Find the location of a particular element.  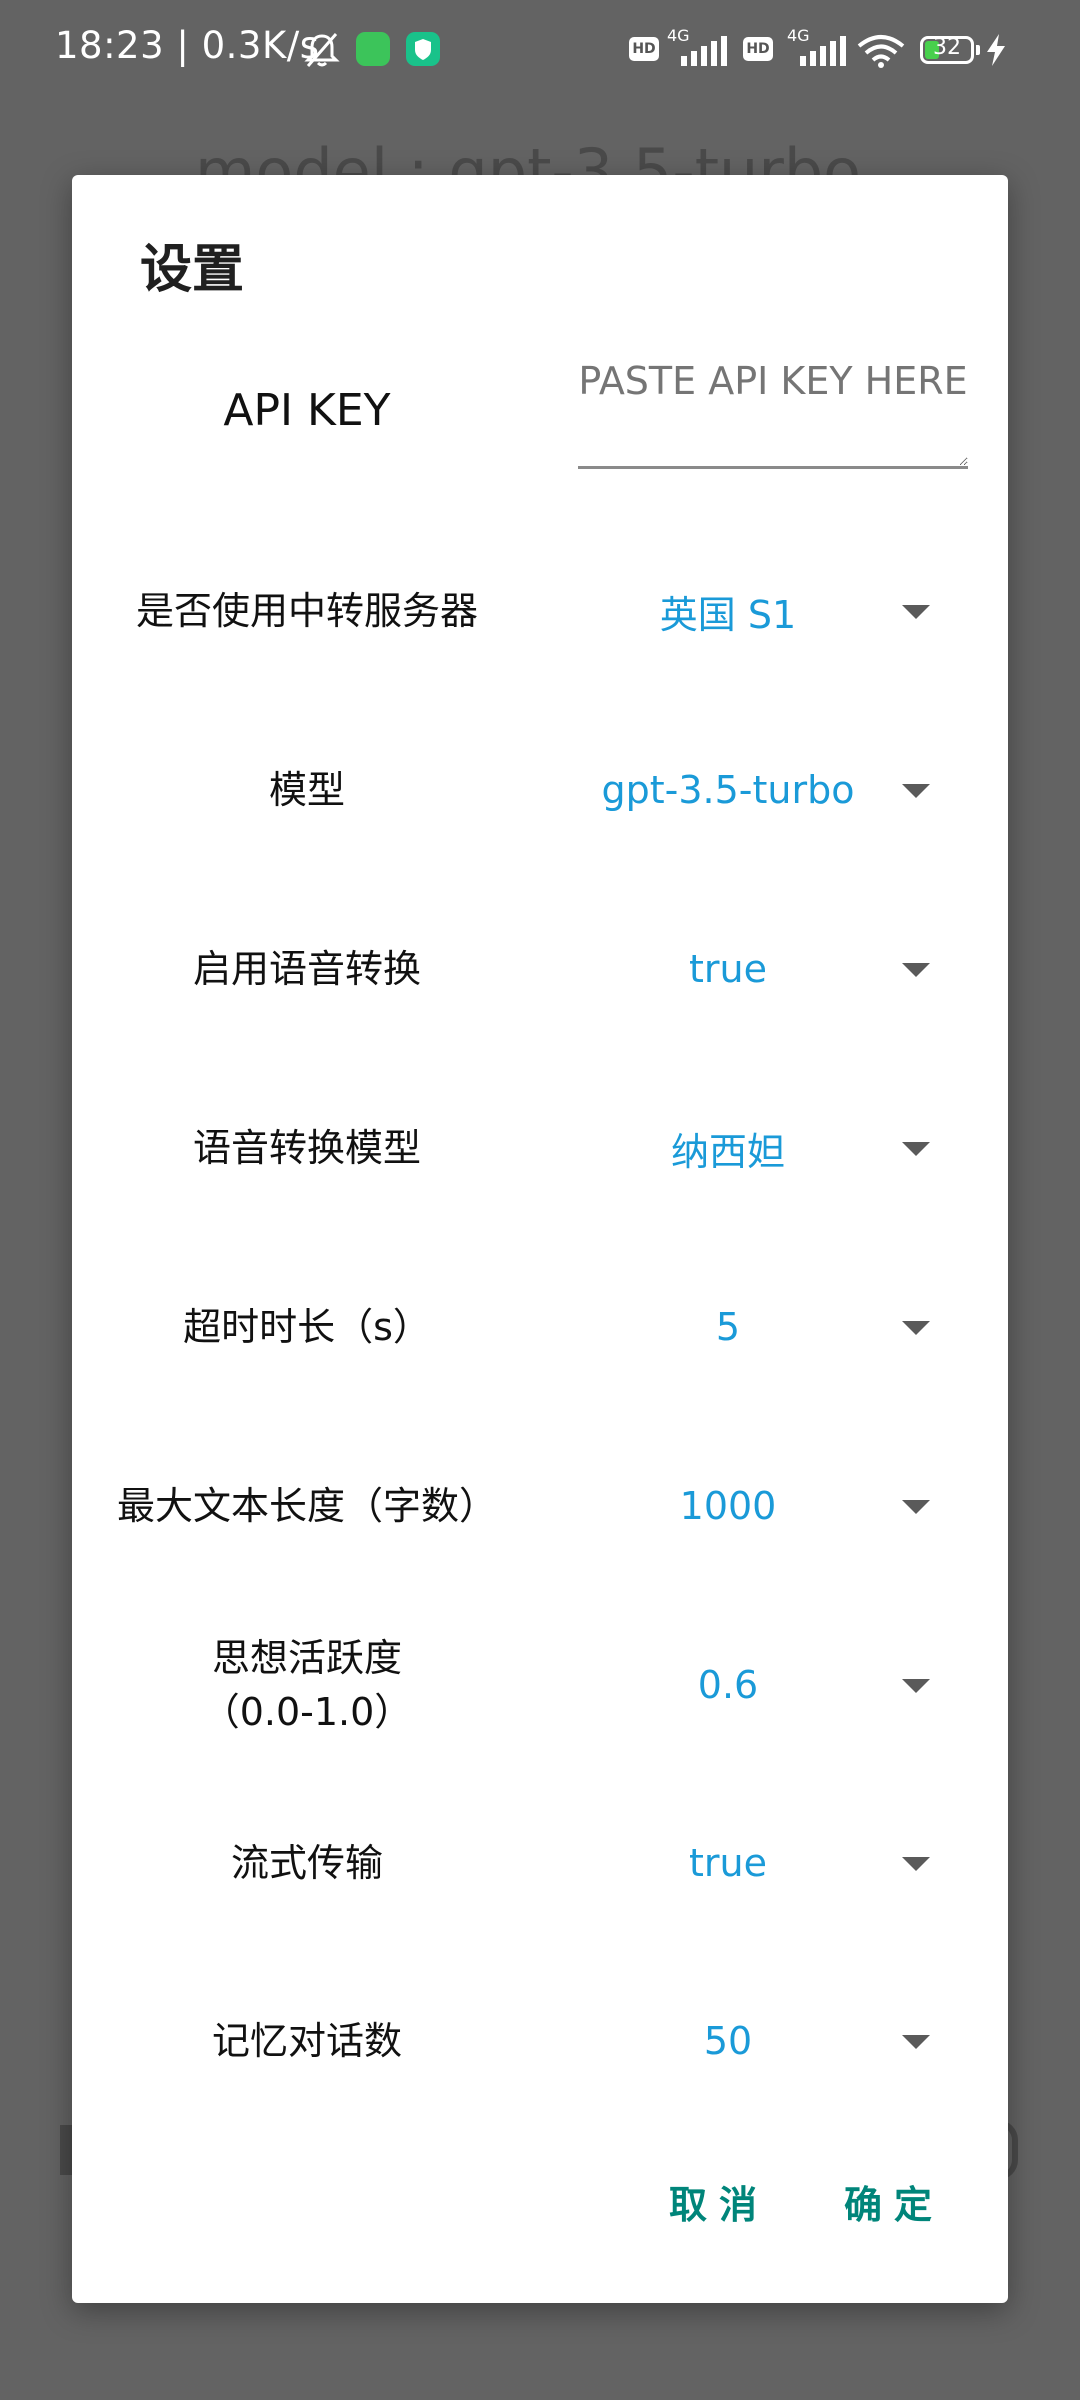

max-text-length-dropdown: 1000 is located at coordinates (782, 1506).